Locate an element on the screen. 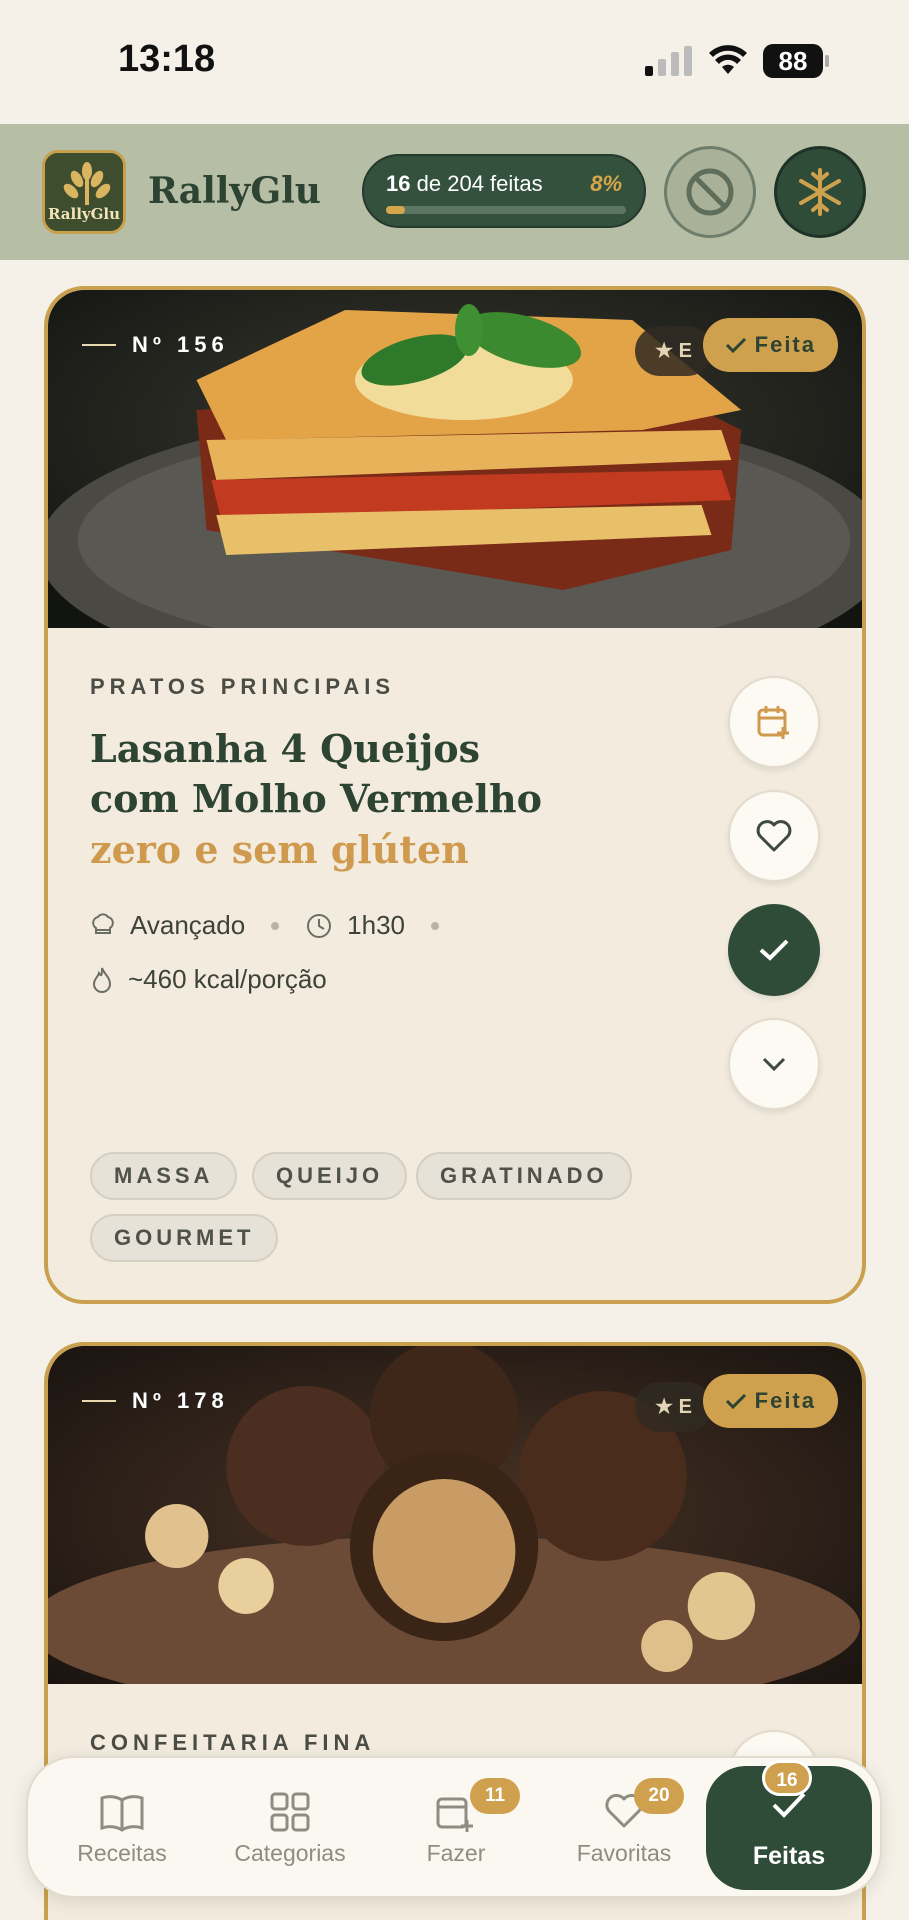 The height and width of the screenshot is (1920, 909). progress-fill is located at coordinates (396, 210).